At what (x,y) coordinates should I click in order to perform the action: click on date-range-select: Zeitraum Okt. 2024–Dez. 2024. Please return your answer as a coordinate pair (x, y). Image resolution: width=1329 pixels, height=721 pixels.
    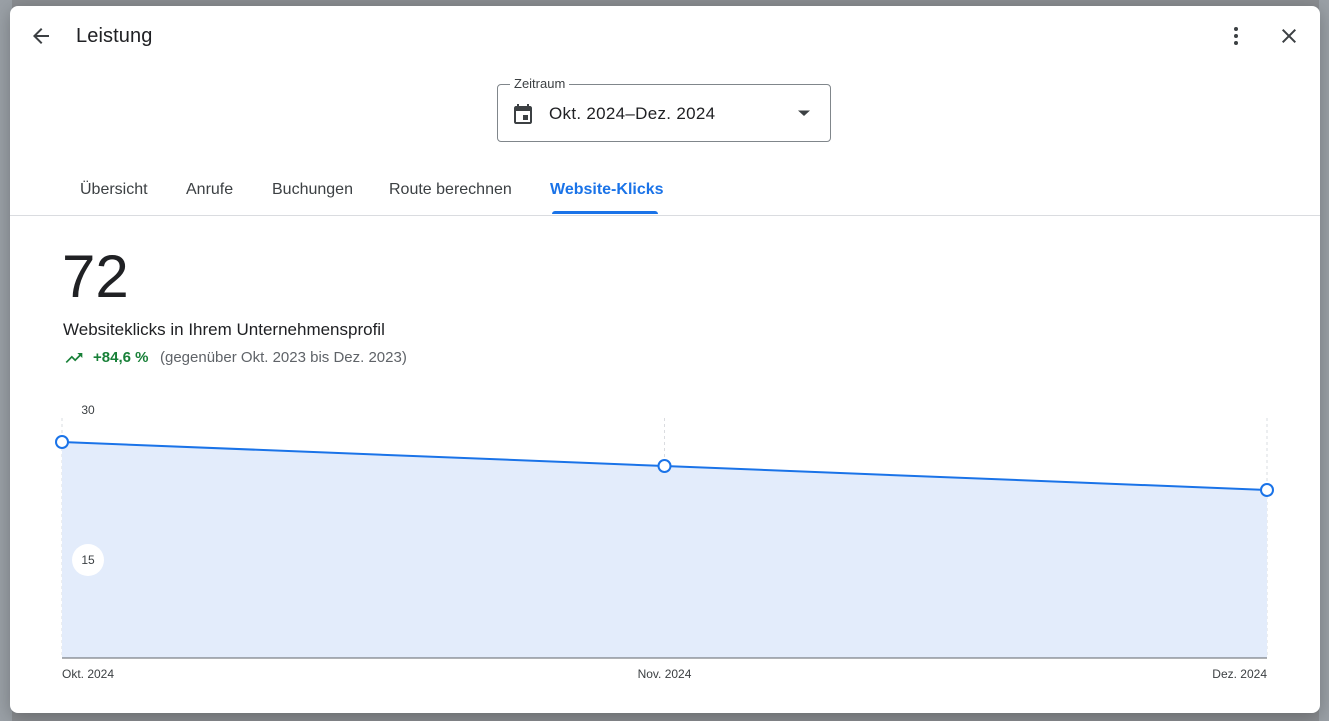
    Looking at the image, I should click on (664, 109).